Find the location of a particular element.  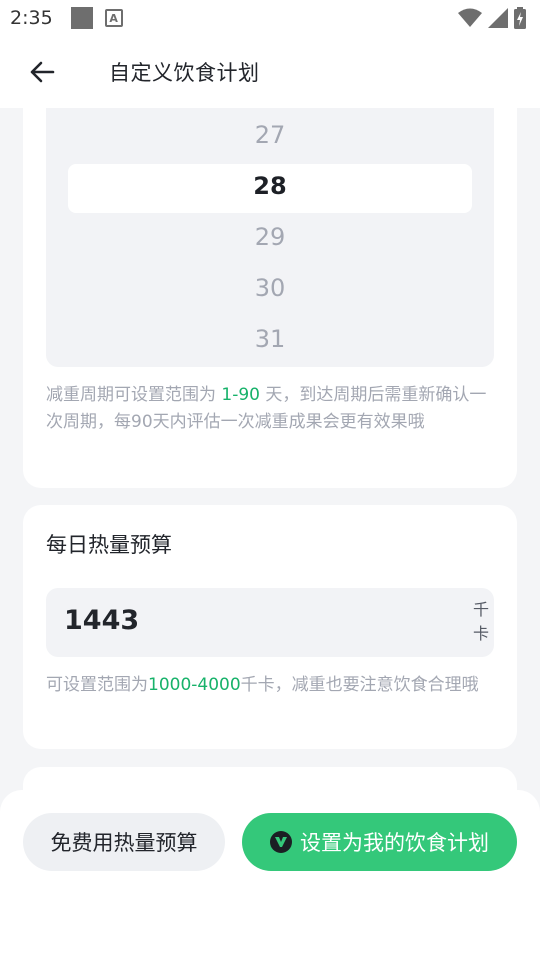

calorie-hint-post: 千卡，减重也要注意饮食合理哦 is located at coordinates (359, 685).